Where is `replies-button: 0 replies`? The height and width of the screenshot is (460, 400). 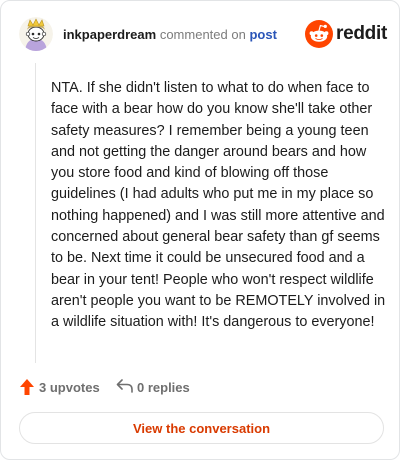
replies-button: 0 replies is located at coordinates (166, 387).